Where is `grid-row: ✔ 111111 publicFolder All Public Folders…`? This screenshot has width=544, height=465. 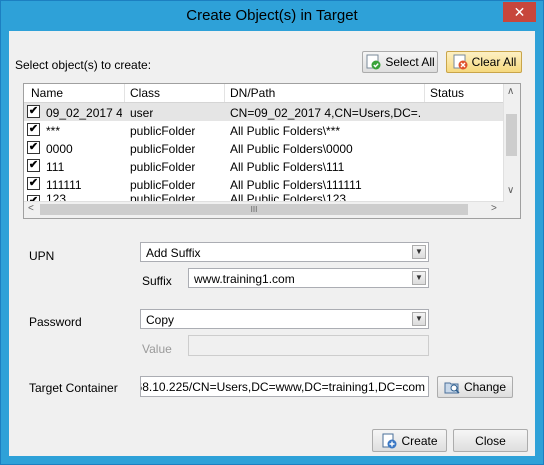
grid-row: ✔ 111111 publicFolder All Public Folders… is located at coordinates (264, 184).